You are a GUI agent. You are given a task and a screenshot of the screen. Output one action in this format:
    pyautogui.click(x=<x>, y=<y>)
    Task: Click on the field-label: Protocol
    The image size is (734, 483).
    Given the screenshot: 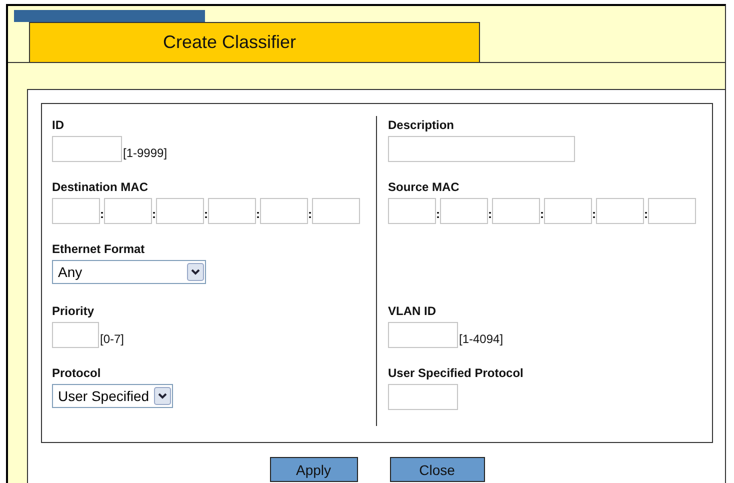 What is the action you would take?
    pyautogui.click(x=76, y=373)
    